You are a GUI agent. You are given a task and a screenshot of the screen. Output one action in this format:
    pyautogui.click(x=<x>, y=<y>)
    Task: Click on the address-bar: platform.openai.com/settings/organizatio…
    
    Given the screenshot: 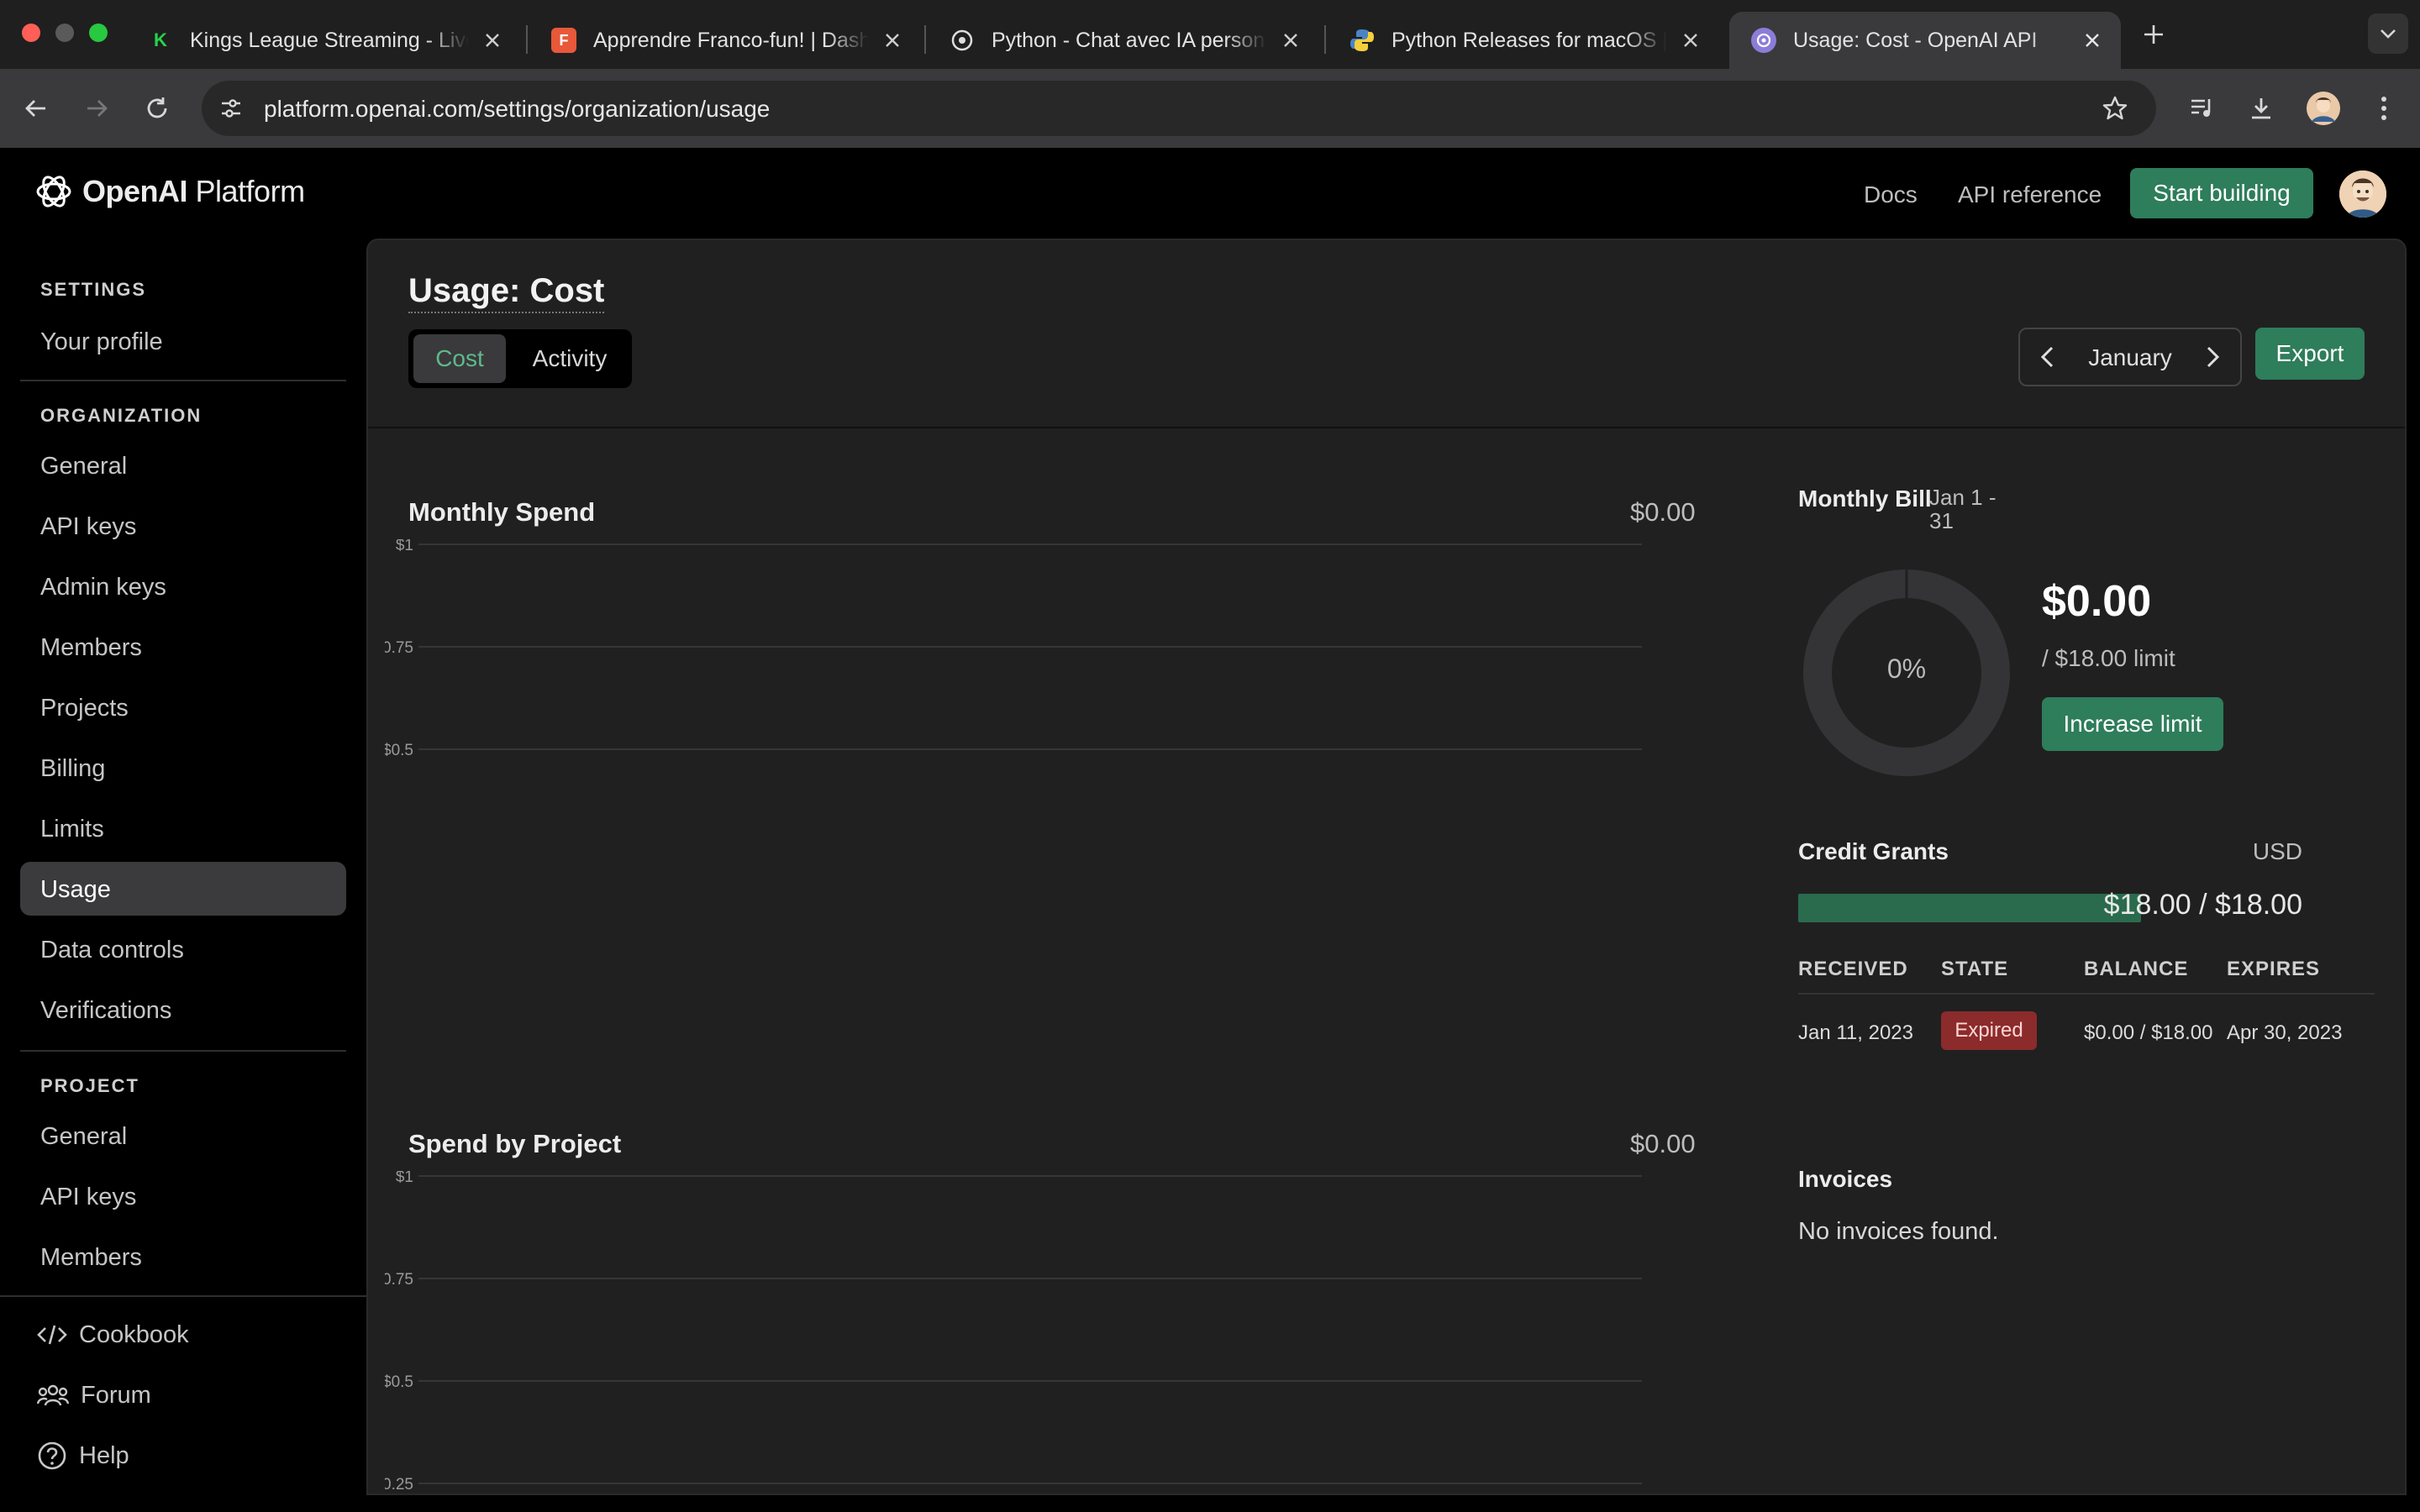 What is the action you would take?
    pyautogui.click(x=1179, y=108)
    